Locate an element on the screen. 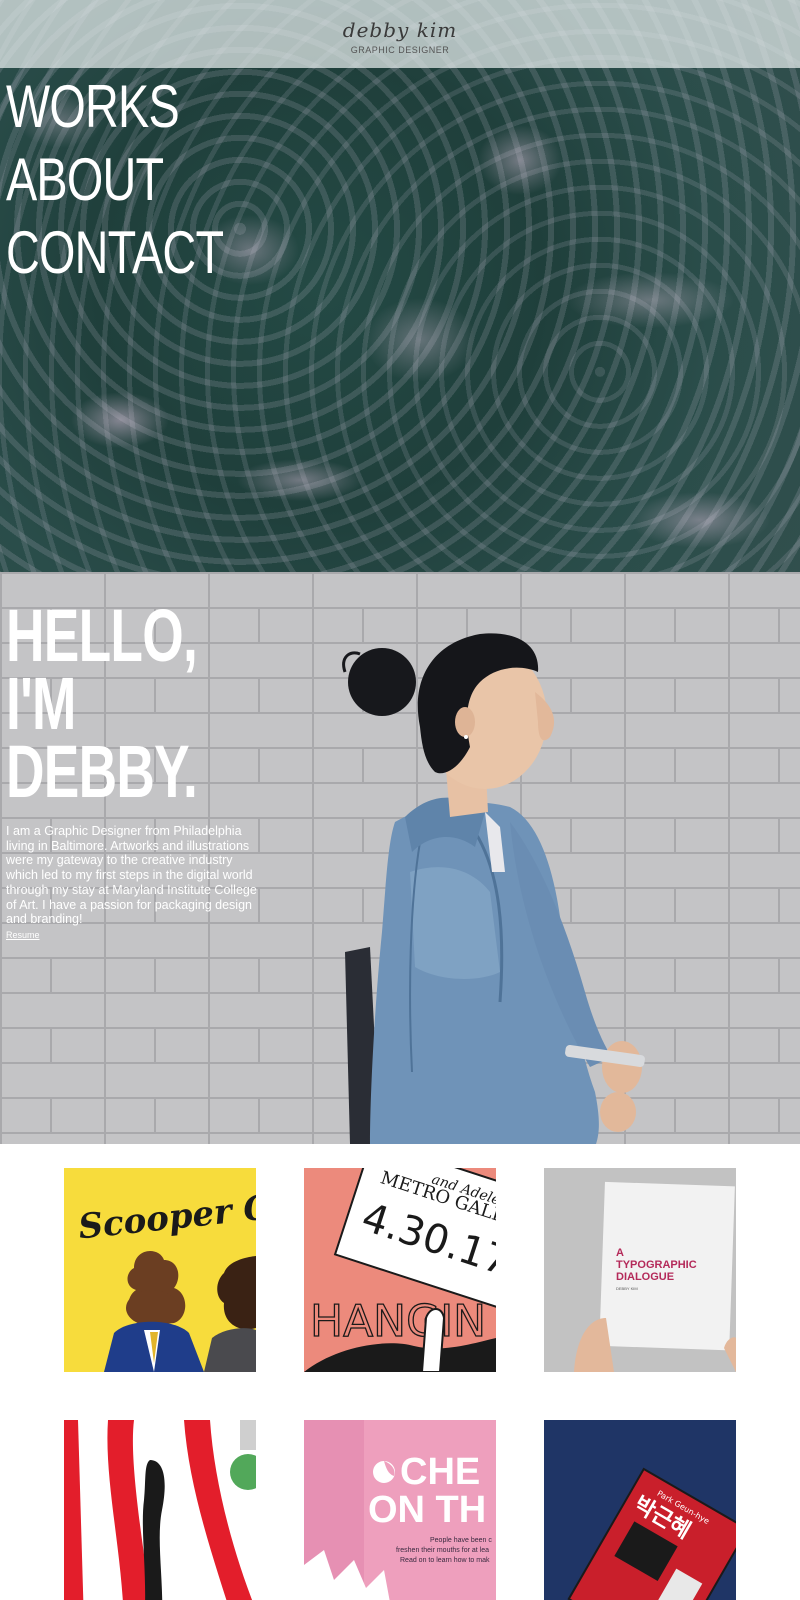  typographic-author: DEBBY KIM is located at coordinates (627, 1288).